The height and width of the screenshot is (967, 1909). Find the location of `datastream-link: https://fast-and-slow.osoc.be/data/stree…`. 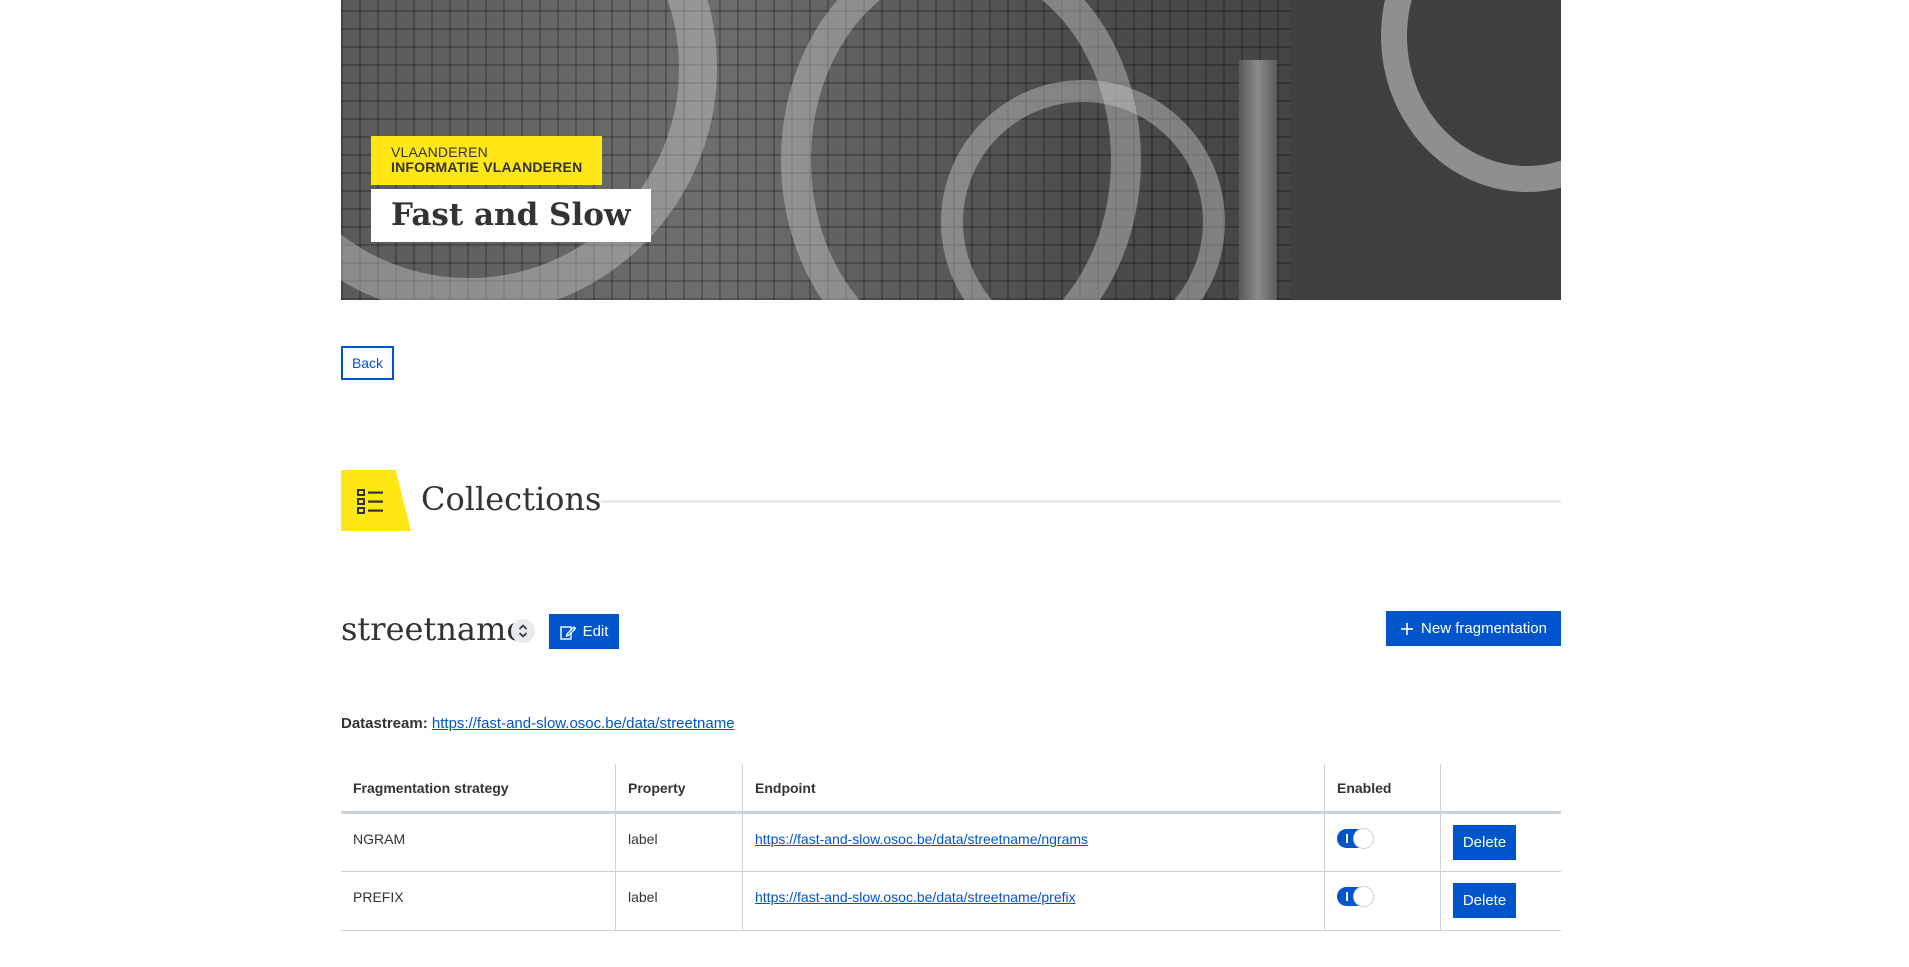

datastream-link: https://fast-and-slow.osoc.be/data/stree… is located at coordinates (583, 723).